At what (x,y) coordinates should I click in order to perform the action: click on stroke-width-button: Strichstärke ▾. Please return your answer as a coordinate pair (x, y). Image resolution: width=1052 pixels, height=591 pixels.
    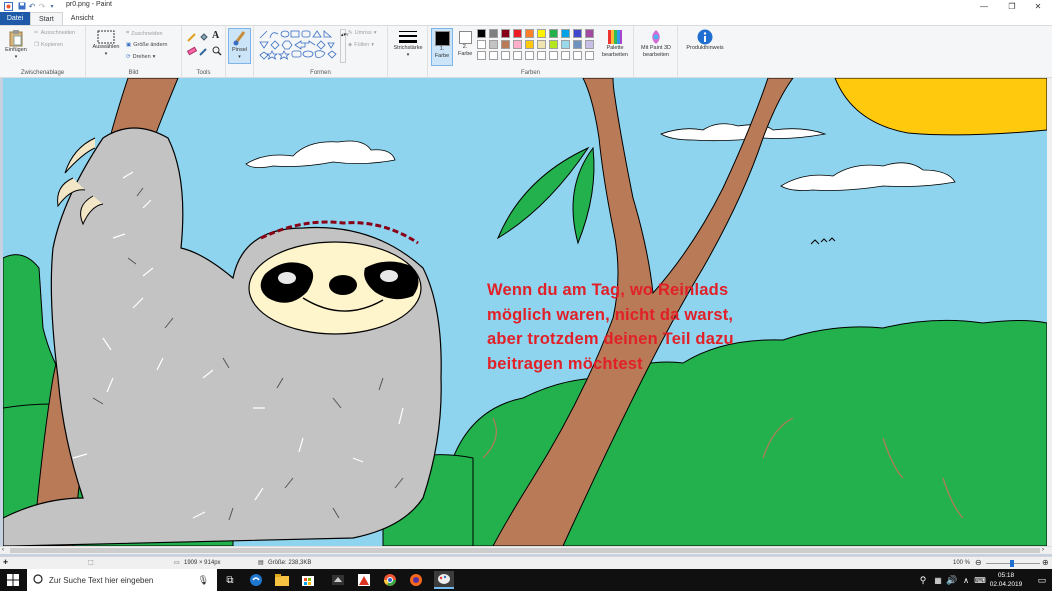
    Looking at the image, I should click on (408, 44).